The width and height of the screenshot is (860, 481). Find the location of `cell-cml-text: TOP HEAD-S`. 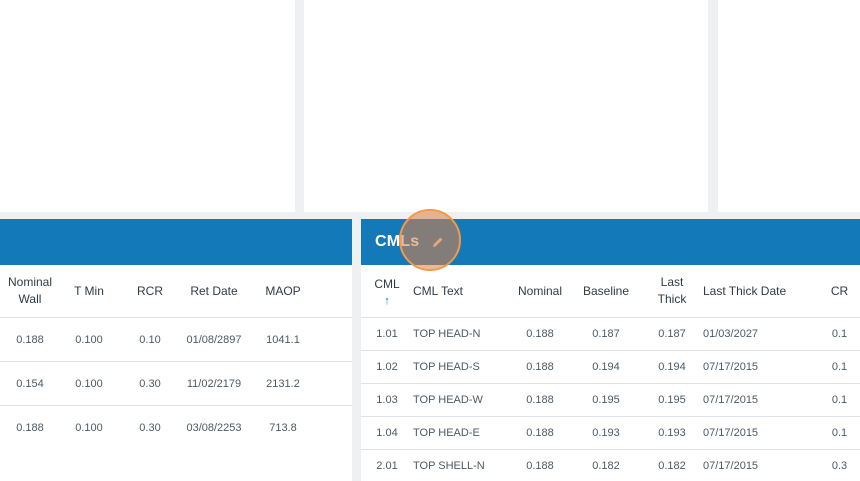

cell-cml-text: TOP HEAD-S is located at coordinates (461, 367).